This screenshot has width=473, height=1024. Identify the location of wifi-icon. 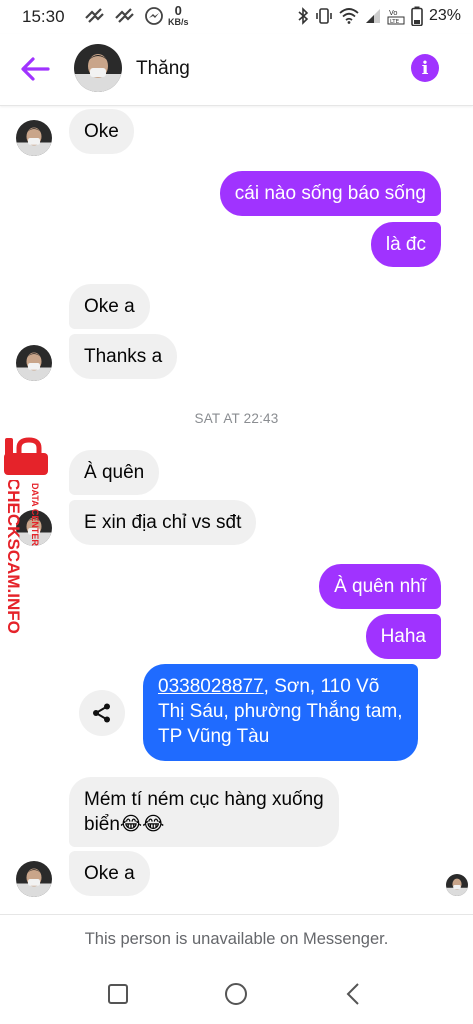
(349, 16).